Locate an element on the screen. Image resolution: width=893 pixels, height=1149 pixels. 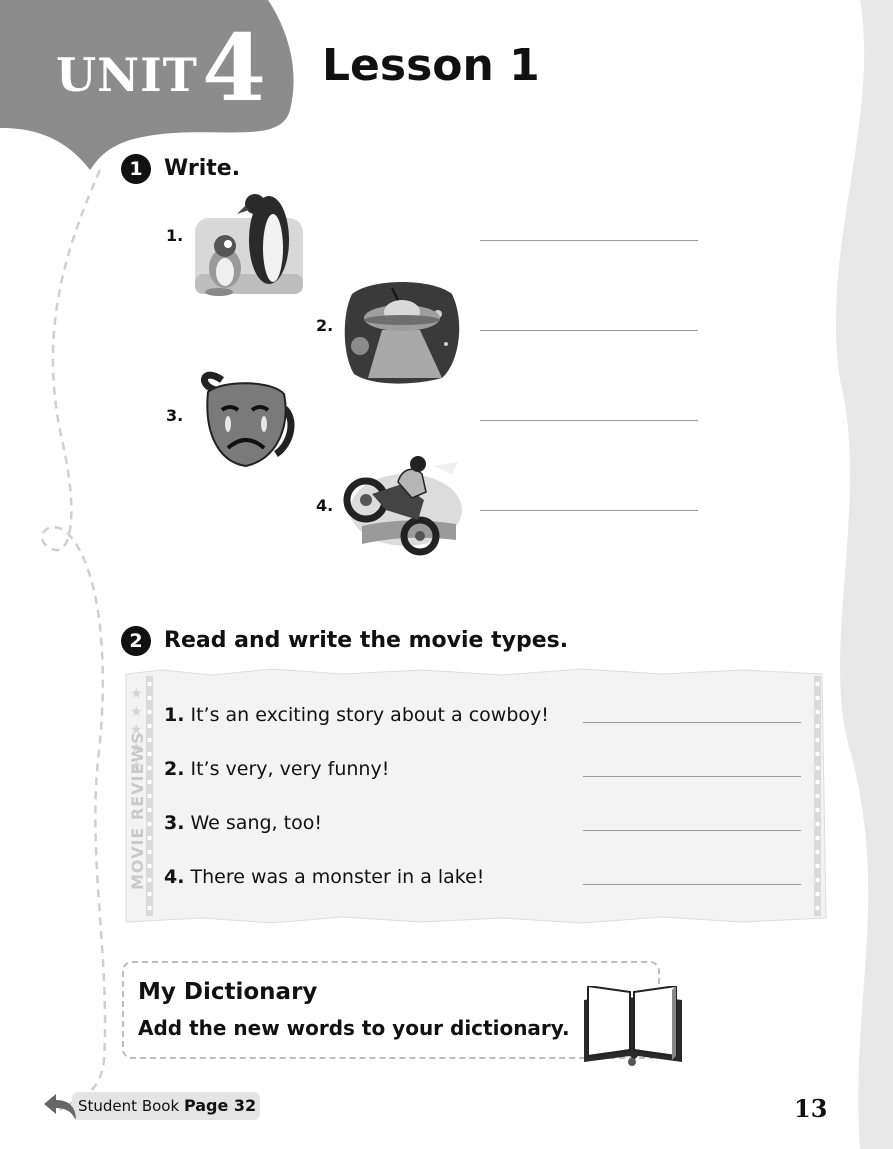
review-item-4: 4. There was a monster in a lake! is located at coordinates (324, 877).